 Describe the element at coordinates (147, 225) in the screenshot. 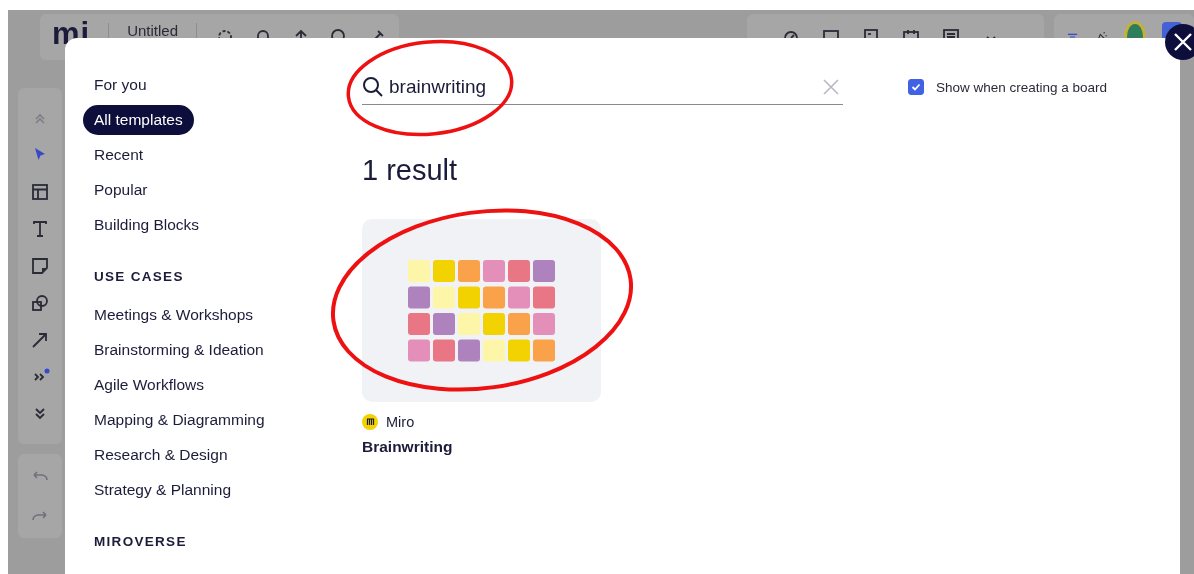

I see `nav-item: Building Blocks` at that location.